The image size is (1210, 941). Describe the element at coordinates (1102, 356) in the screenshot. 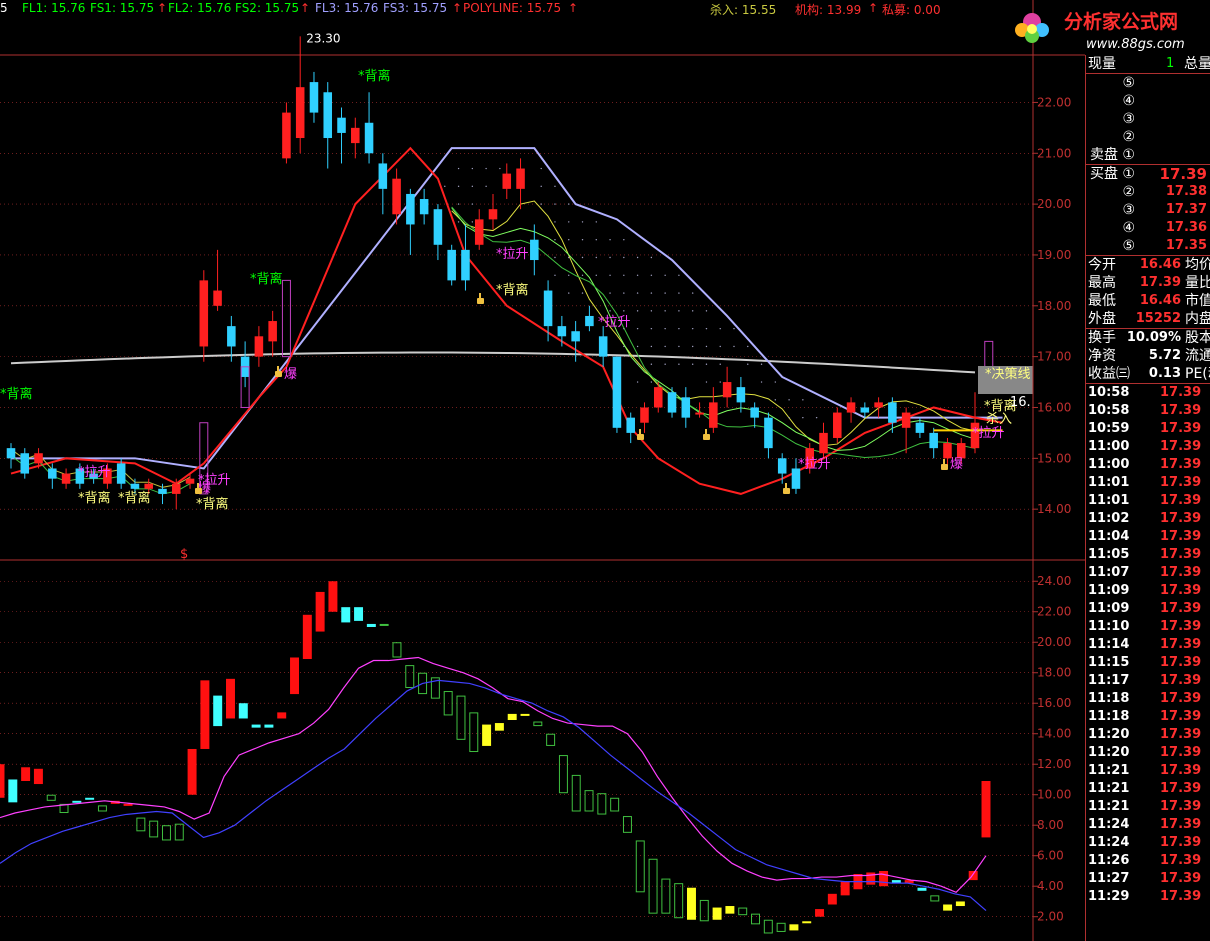

I see `stat-label: 净资` at that location.